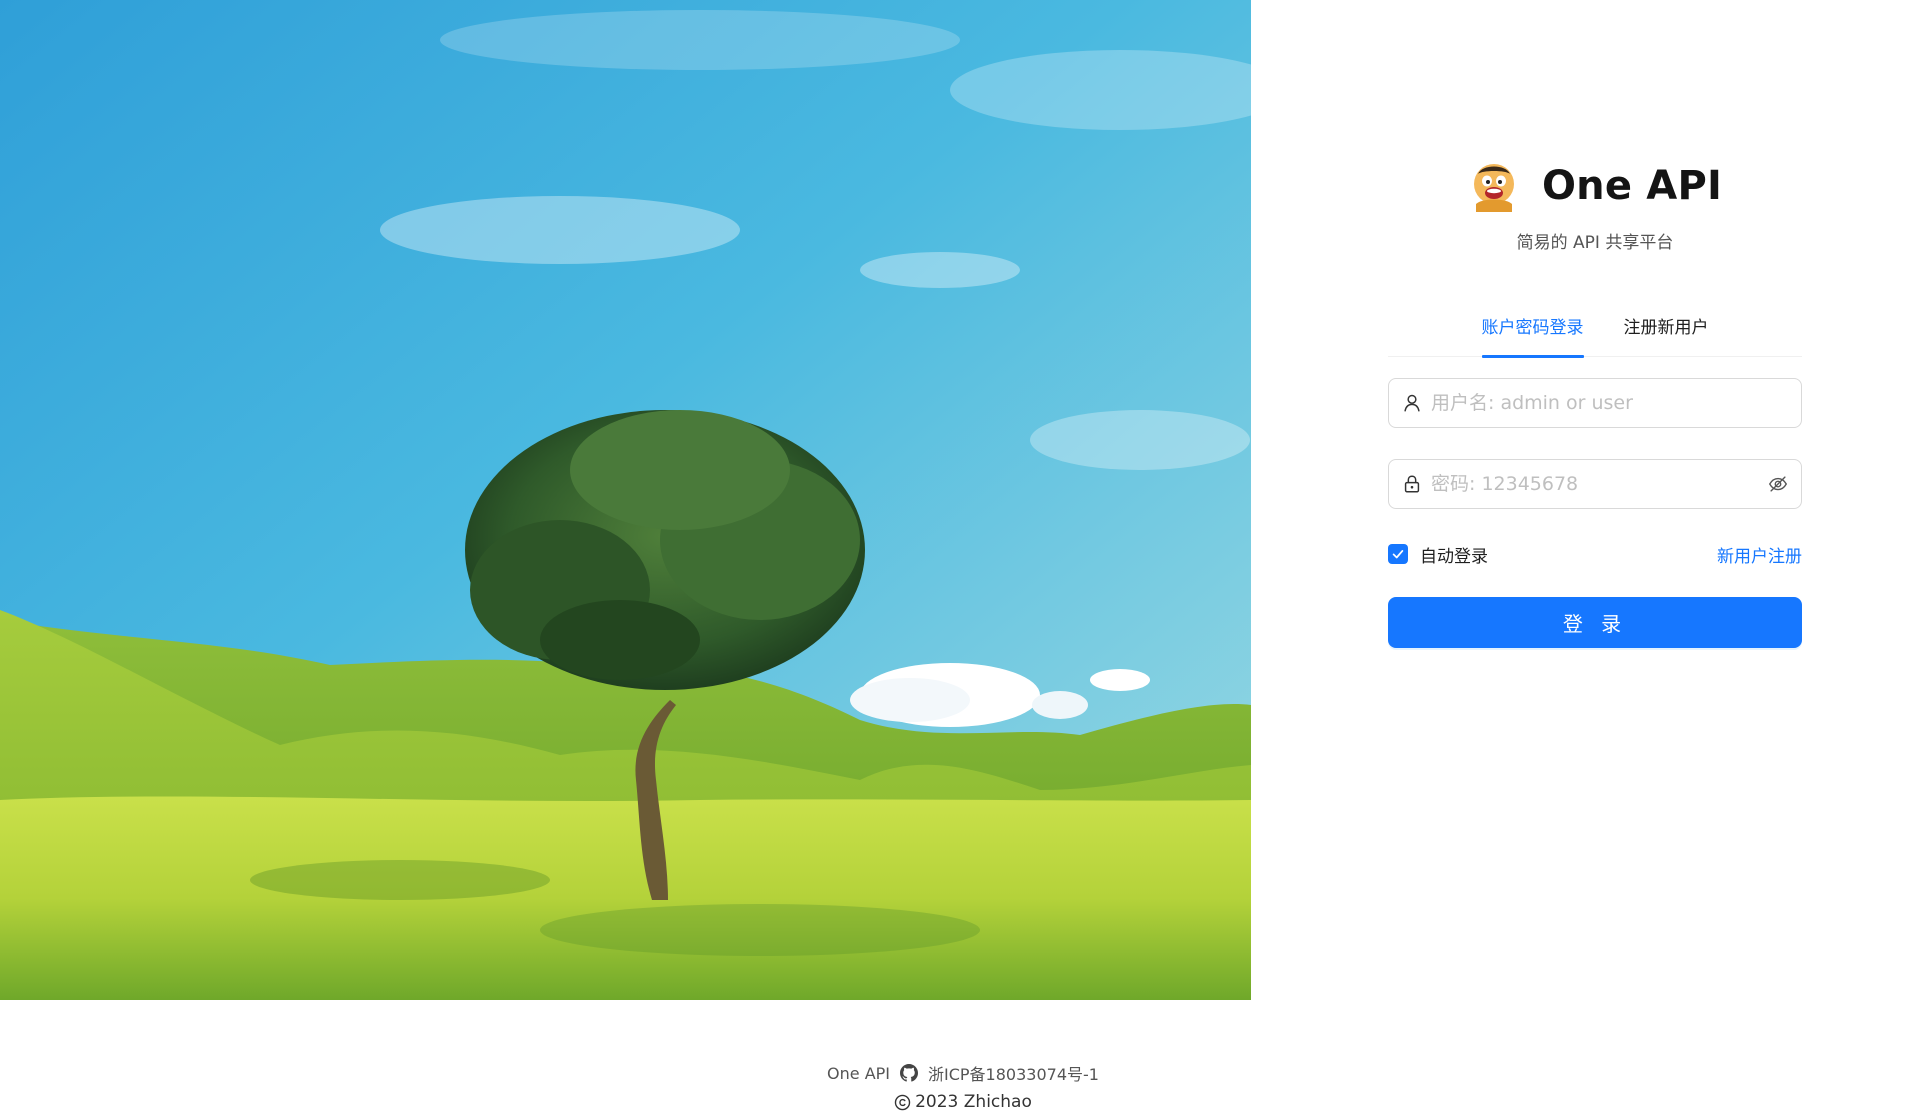 The width and height of the screenshot is (1926, 1116). What do you see at coordinates (1666, 328) in the screenshot?
I see `tab-register: 注册新用户` at bounding box center [1666, 328].